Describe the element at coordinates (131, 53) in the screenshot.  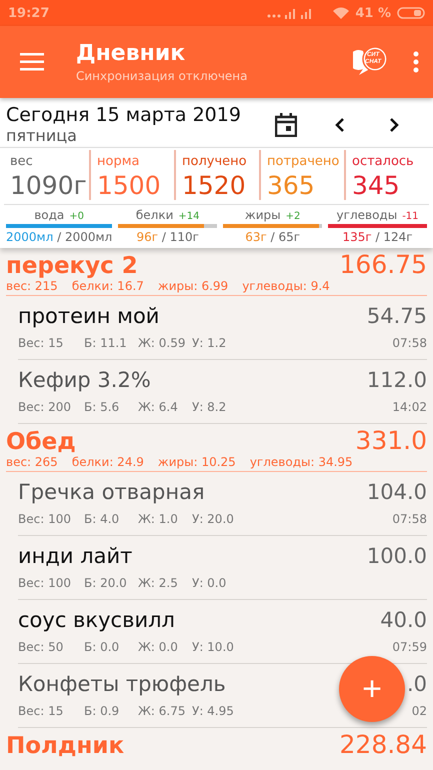
I see `screen-title: Дневник` at that location.